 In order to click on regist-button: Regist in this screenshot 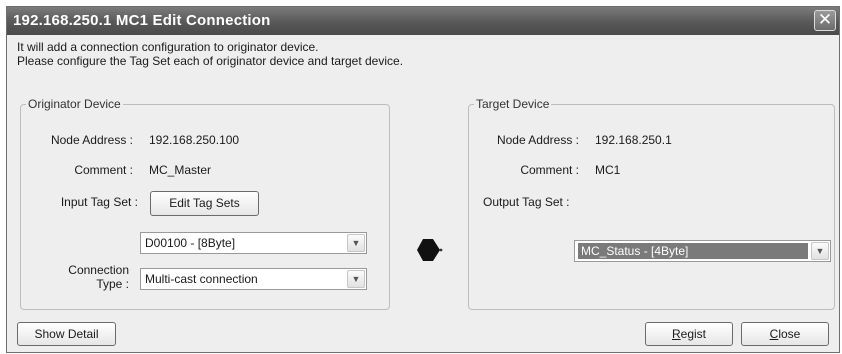, I will do `click(689, 334)`.